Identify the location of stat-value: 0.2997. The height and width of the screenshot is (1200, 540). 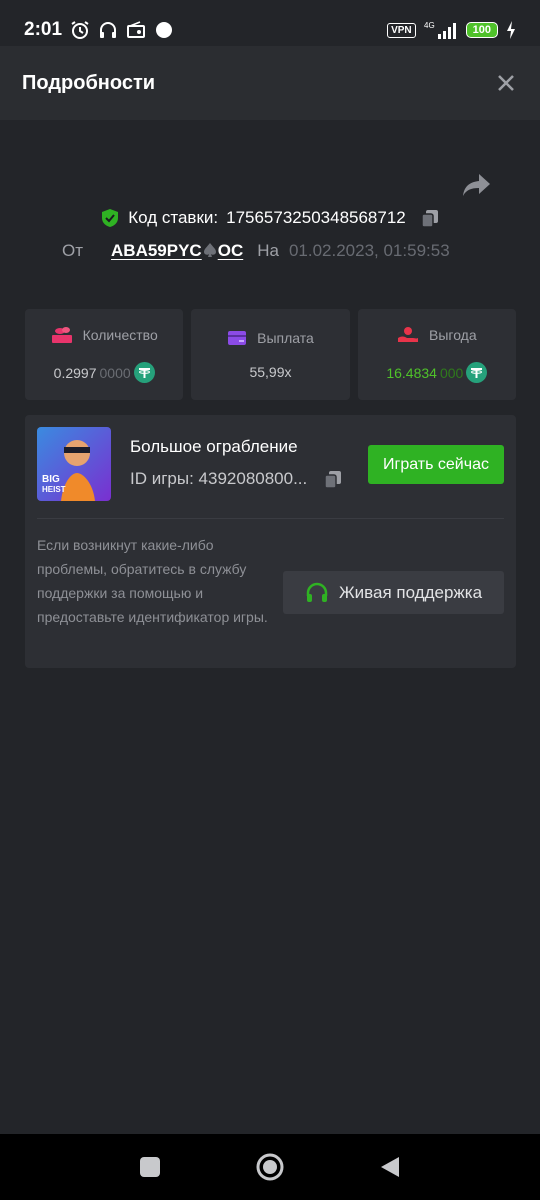
(75, 372).